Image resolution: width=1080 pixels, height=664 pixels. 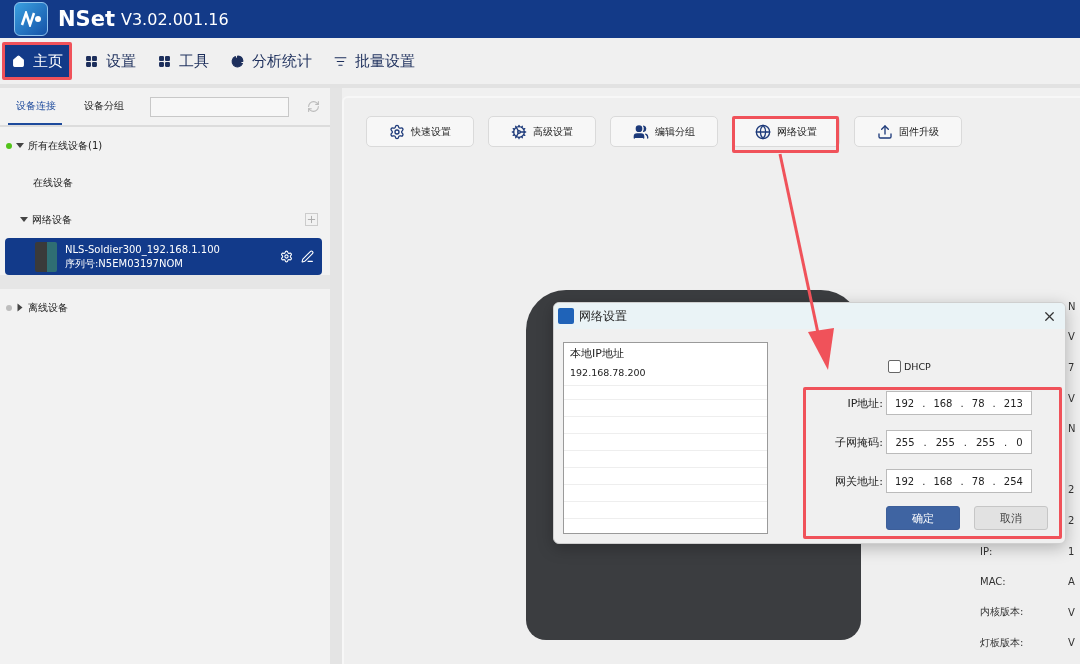 I want to click on field-label: 网关地址:, so click(x=858, y=481).